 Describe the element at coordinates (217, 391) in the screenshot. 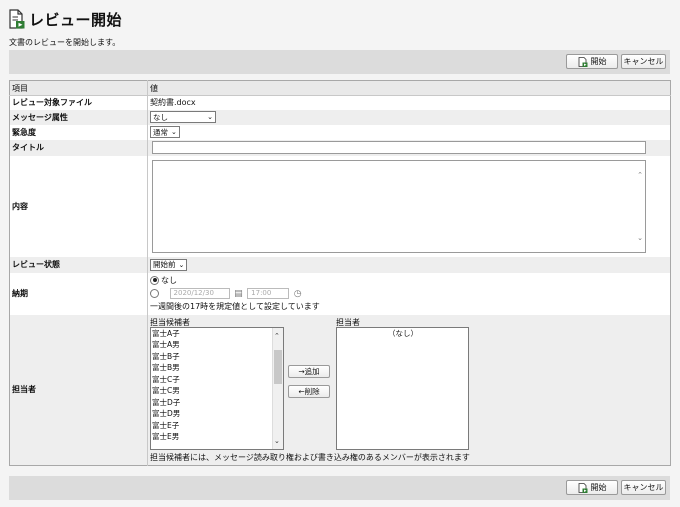

I see `candidate-item: 富士C男` at that location.